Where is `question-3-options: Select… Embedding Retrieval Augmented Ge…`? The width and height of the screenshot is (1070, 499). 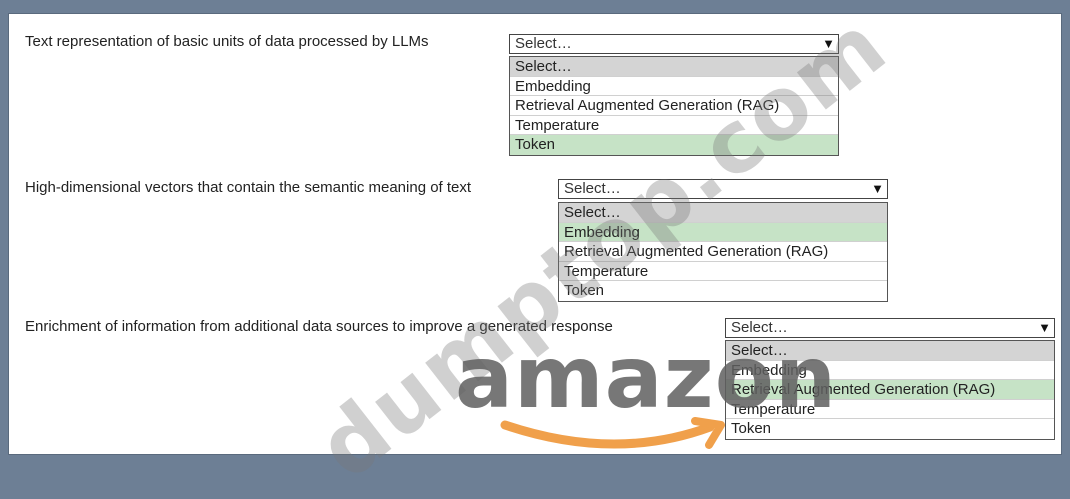
question-3-options: Select… Embedding Retrieval Augmented Ge… is located at coordinates (890, 390).